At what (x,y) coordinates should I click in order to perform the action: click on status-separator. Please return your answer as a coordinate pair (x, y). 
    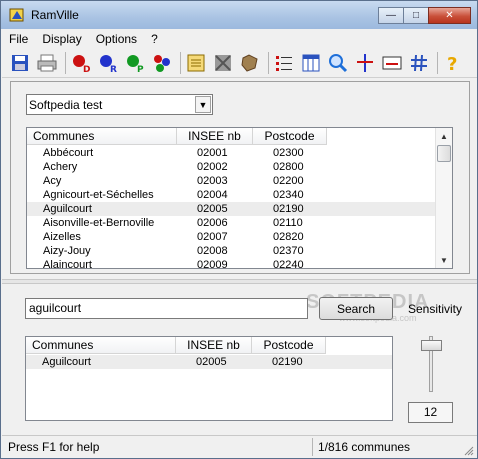
    Looking at the image, I should click on (312, 447).